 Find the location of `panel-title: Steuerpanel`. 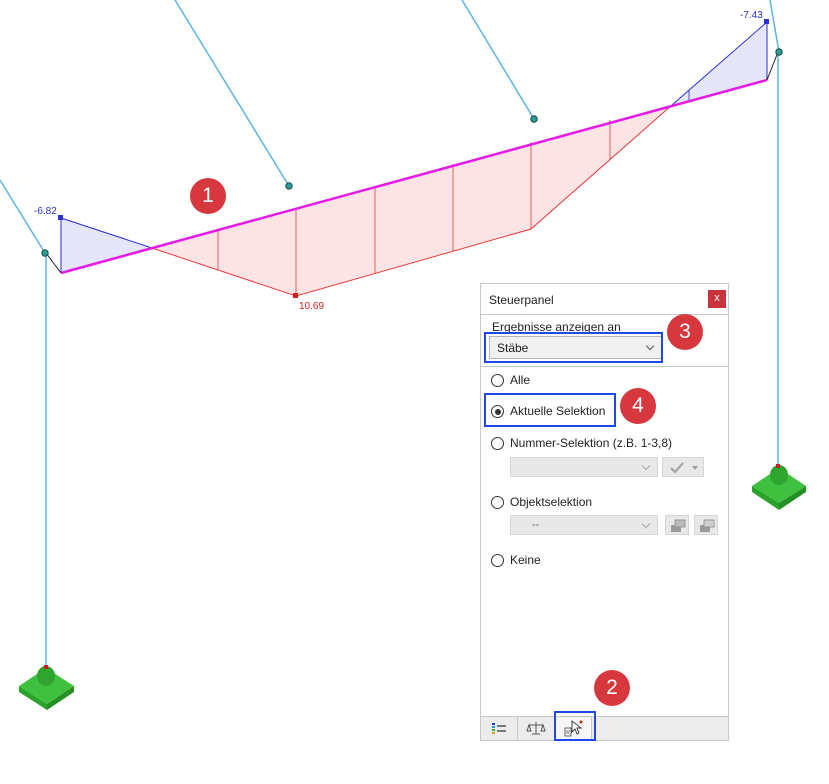

panel-title: Steuerpanel is located at coordinates (521, 300).